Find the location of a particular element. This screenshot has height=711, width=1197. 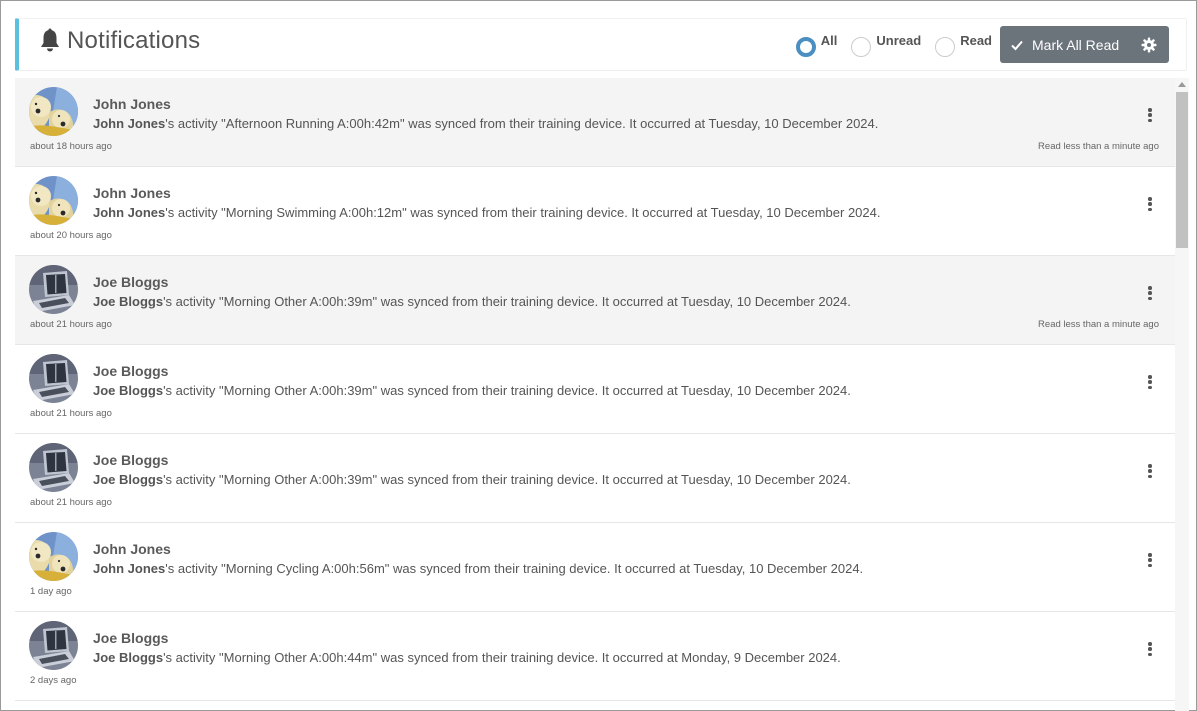

scroll-up-arrow-icon is located at coordinates (1182, 84).